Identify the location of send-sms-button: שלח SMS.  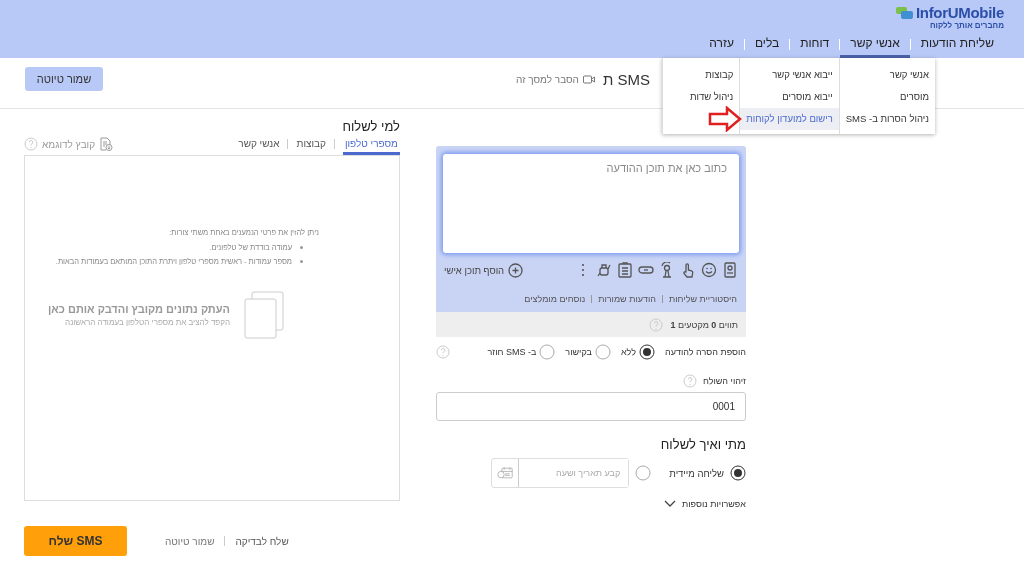
(75, 541).